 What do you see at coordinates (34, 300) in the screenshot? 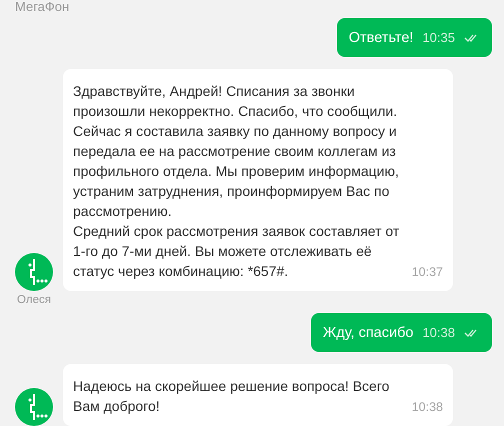
I see `sender-name: Олеся` at bounding box center [34, 300].